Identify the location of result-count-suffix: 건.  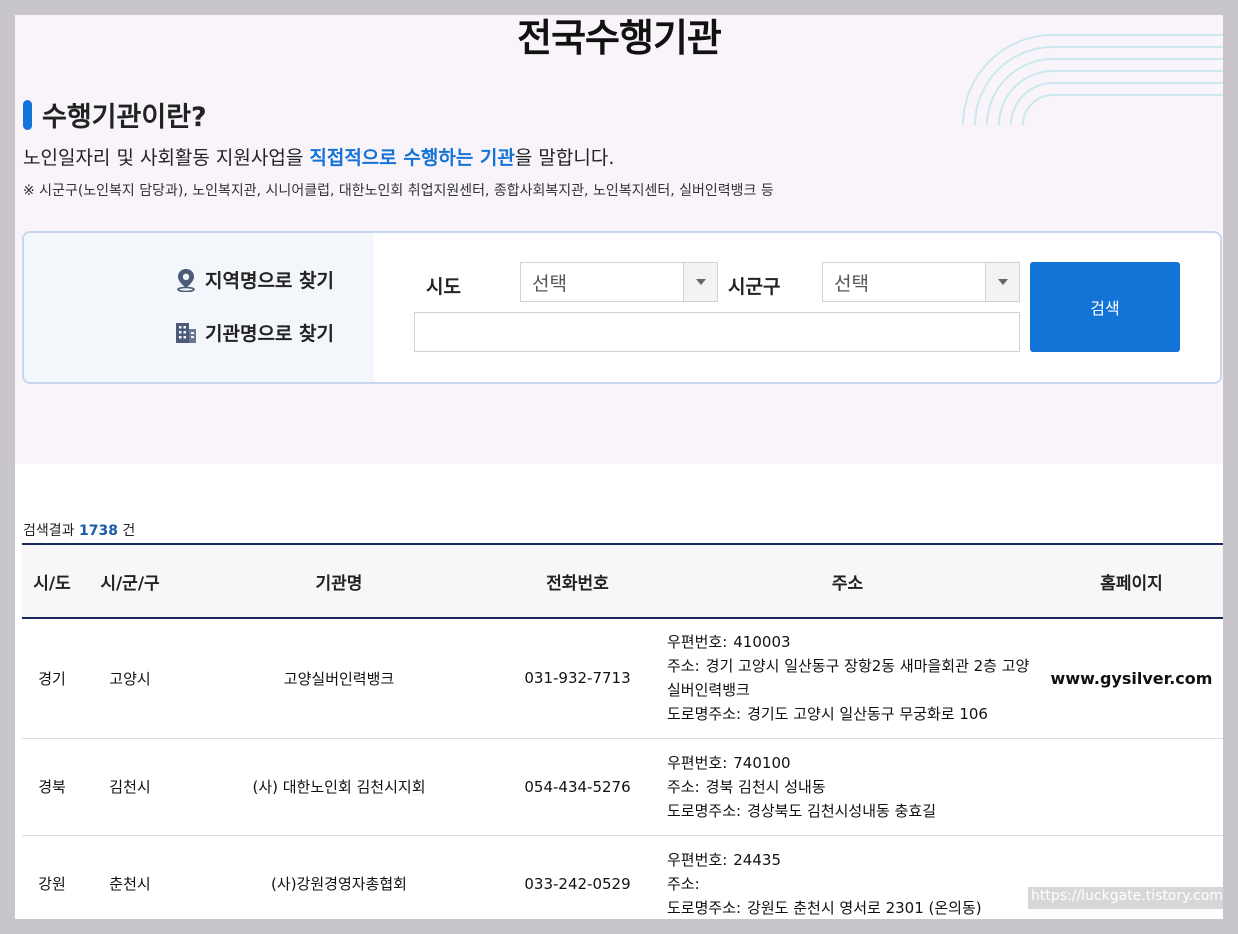
(126, 531).